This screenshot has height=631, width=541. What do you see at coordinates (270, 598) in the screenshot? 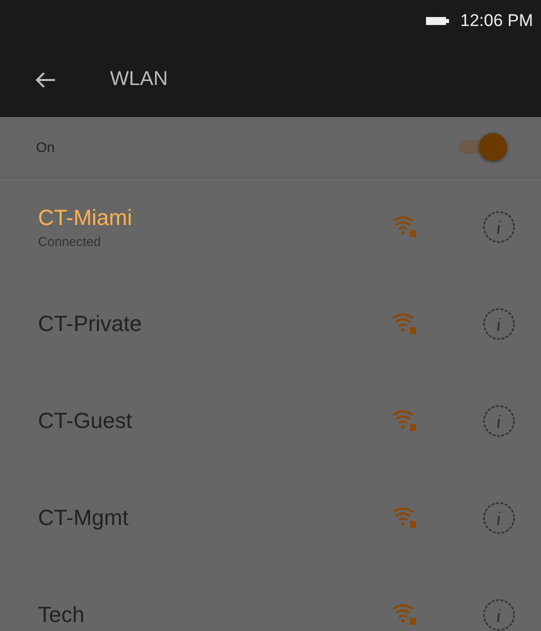
I see `network-row: Tech` at bounding box center [270, 598].